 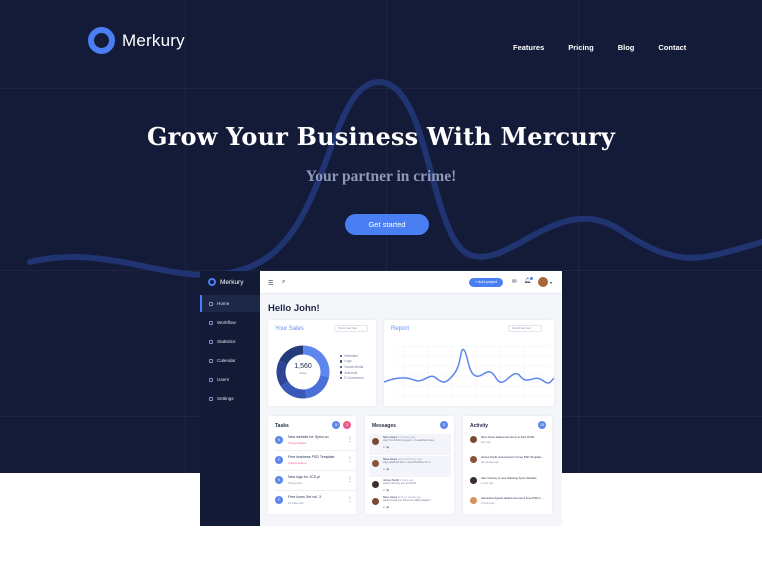 I want to click on sidebar-item-label: Home, so click(x=223, y=303).